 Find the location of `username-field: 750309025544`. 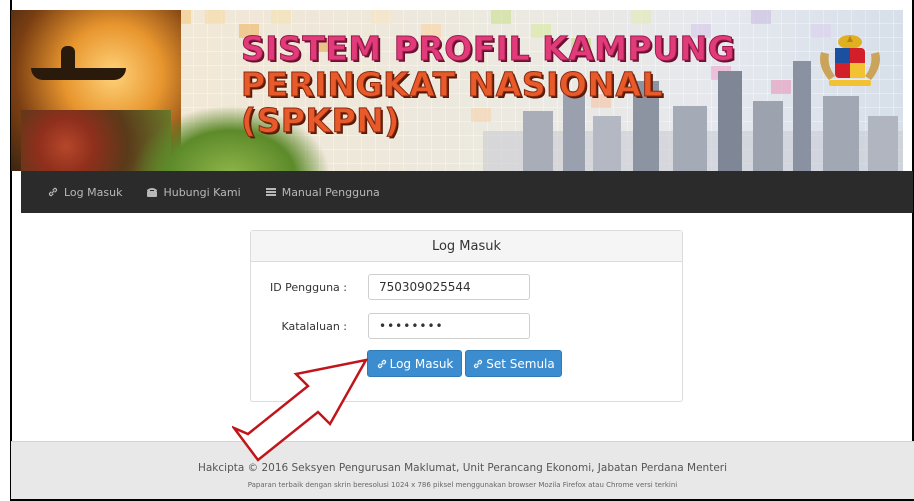

username-field: 750309025544 is located at coordinates (449, 287).